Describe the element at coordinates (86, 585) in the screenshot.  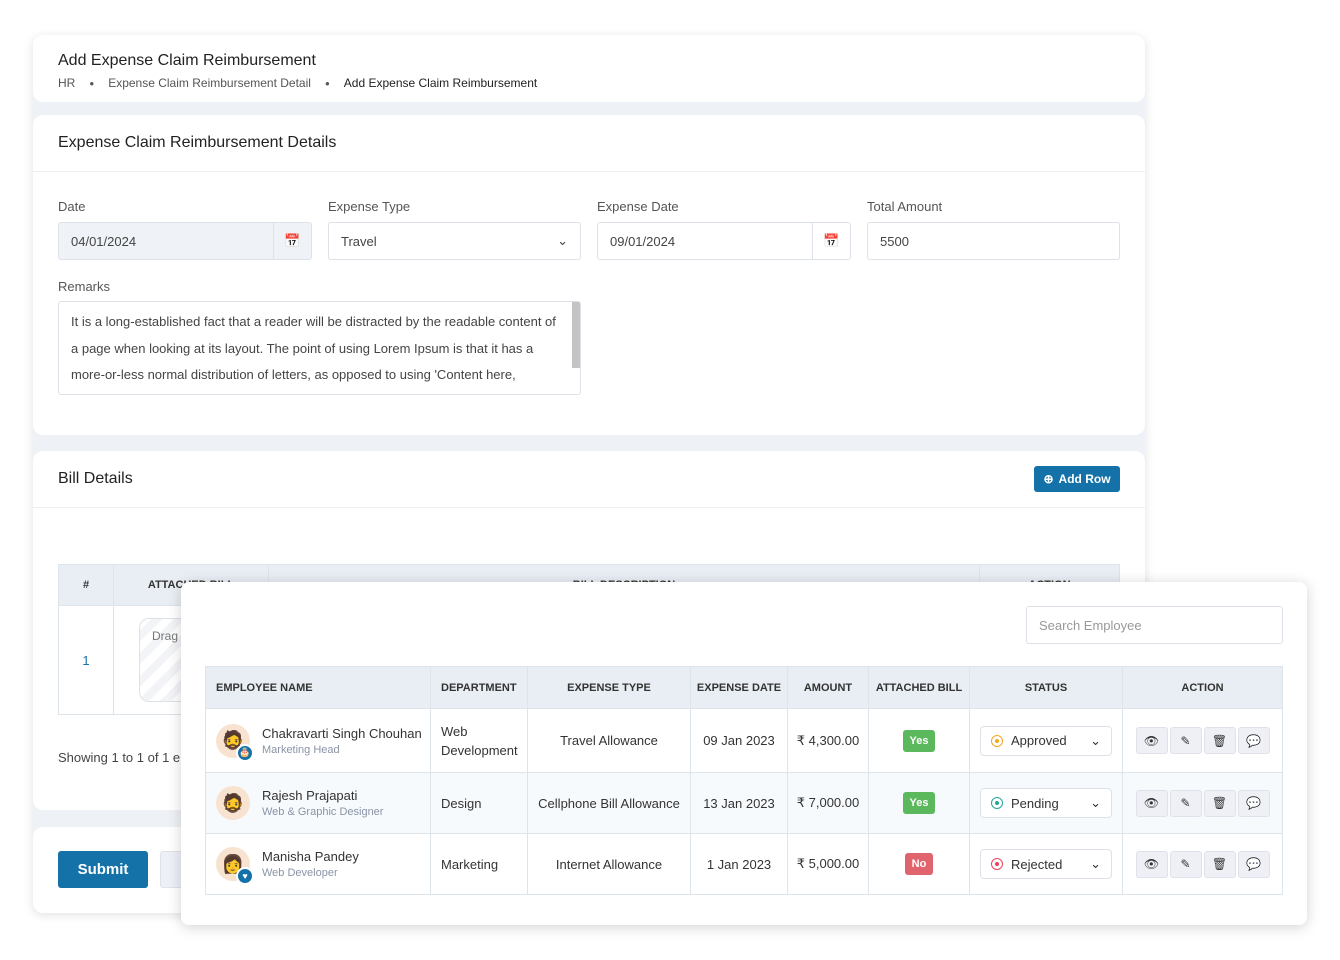
I see `col-index: #` at that location.